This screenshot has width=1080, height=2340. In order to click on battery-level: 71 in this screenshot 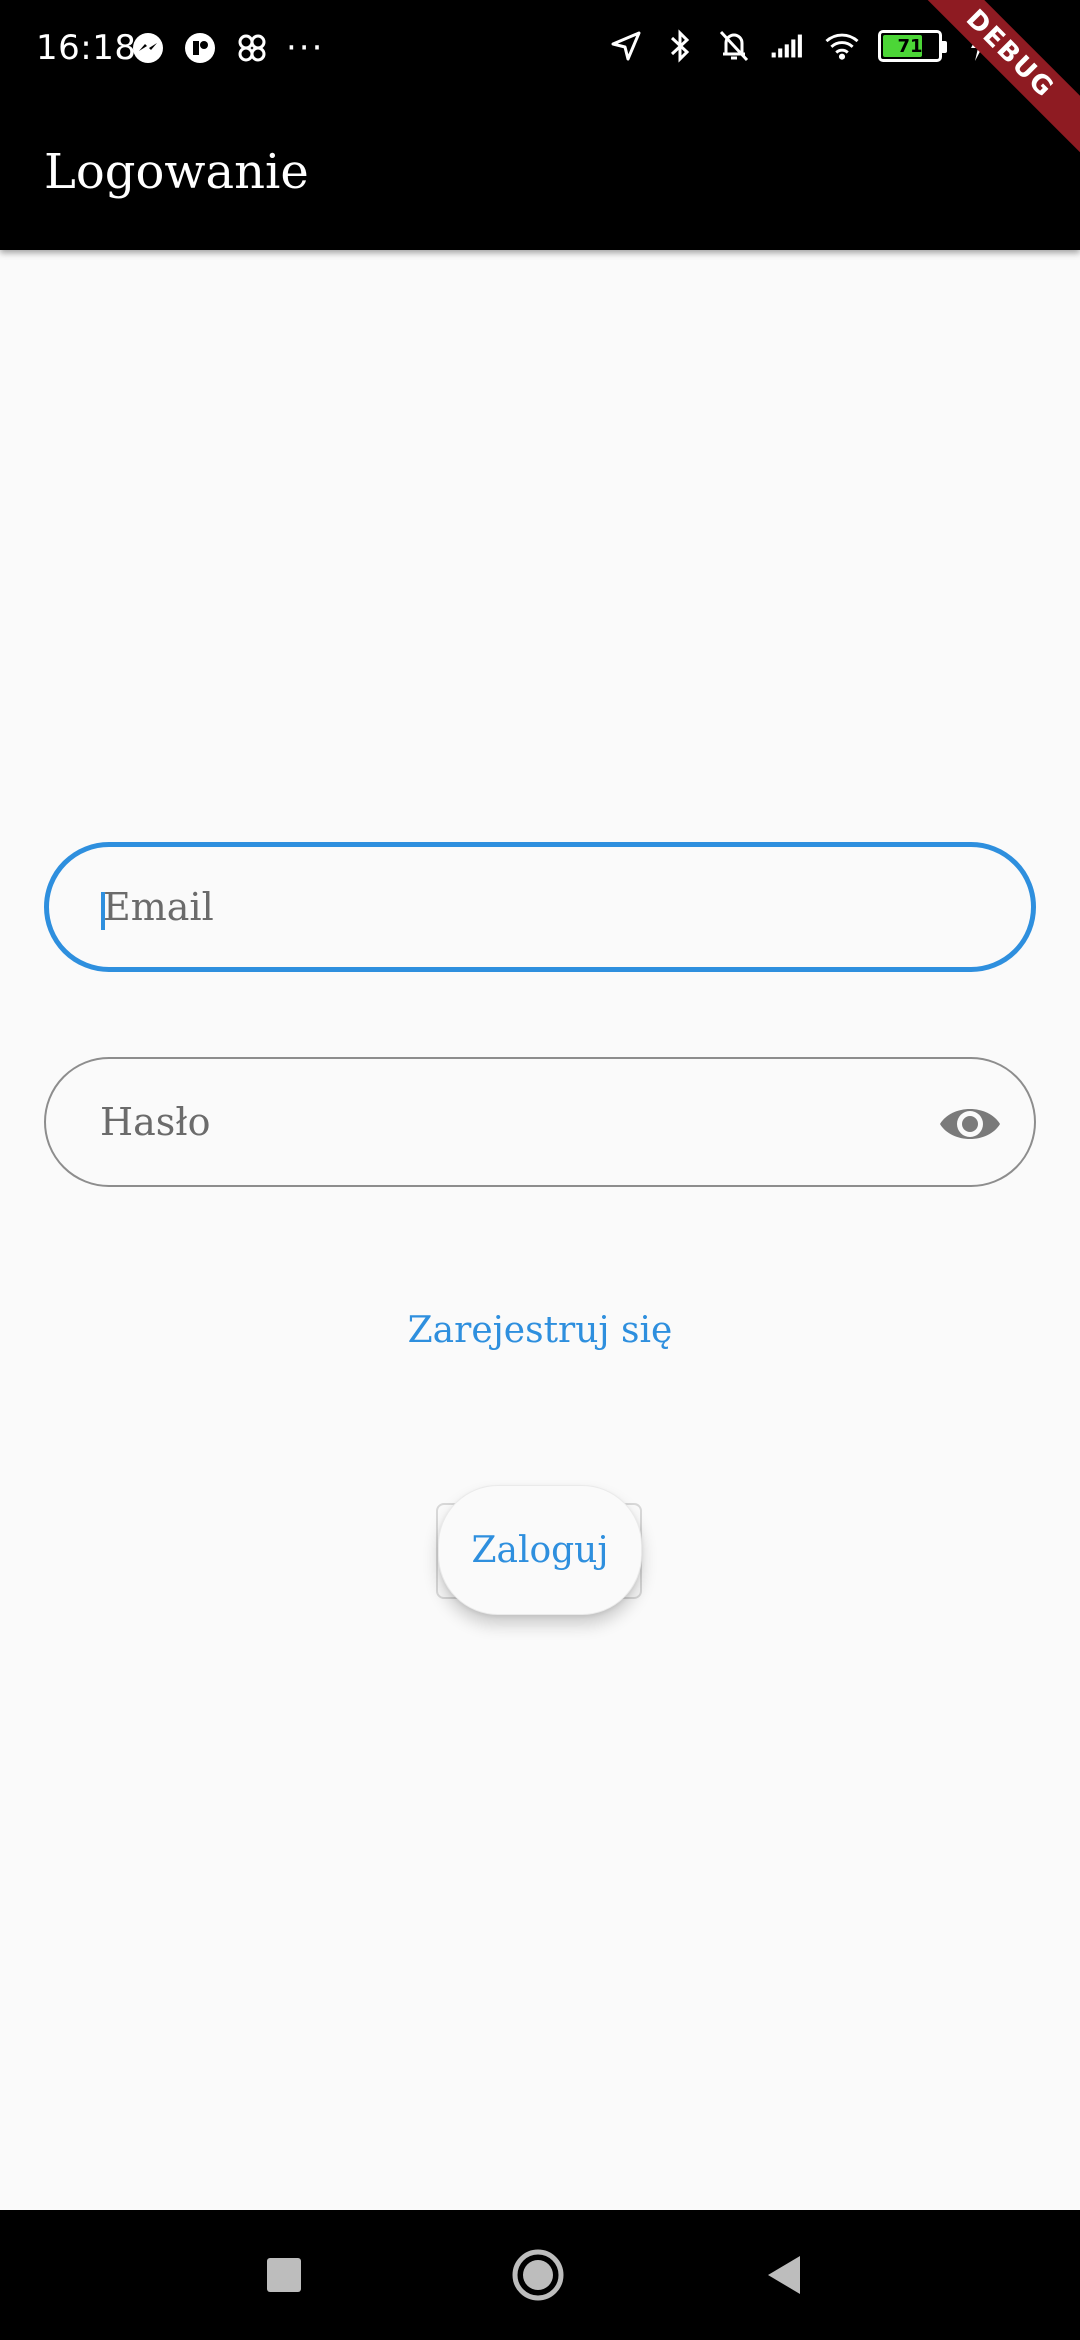, I will do `click(910, 46)`.